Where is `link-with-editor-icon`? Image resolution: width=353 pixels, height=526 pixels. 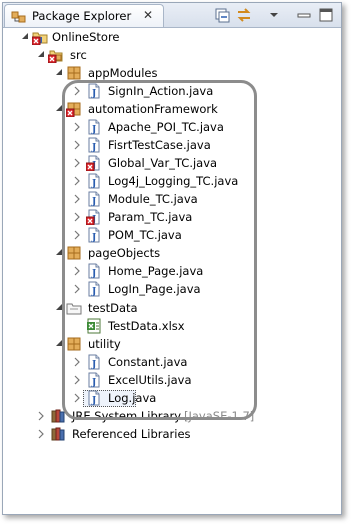 link-with-editor-icon is located at coordinates (244, 15).